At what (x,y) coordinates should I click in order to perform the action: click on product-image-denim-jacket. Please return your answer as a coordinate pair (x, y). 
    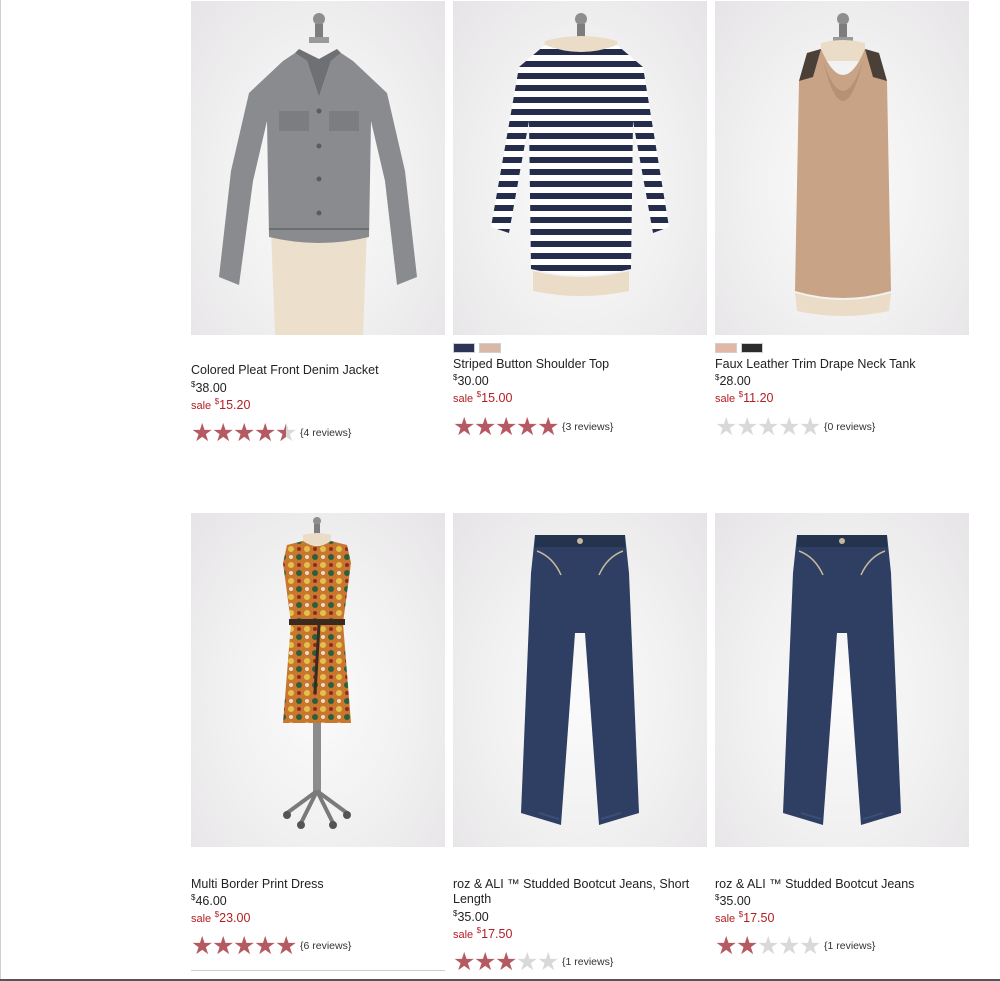
    Looking at the image, I should click on (318, 168).